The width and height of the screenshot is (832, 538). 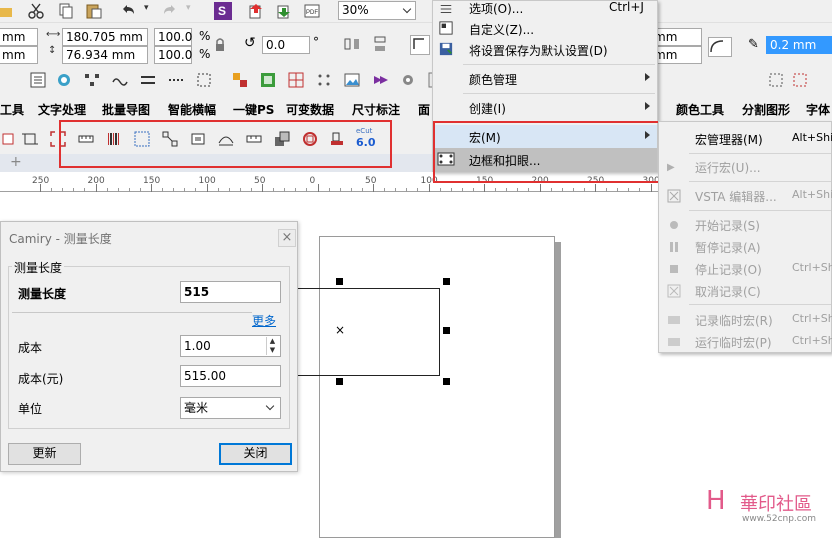 I want to click on cost-stepper: 1.00 ▲ ▼, so click(x=230, y=346).